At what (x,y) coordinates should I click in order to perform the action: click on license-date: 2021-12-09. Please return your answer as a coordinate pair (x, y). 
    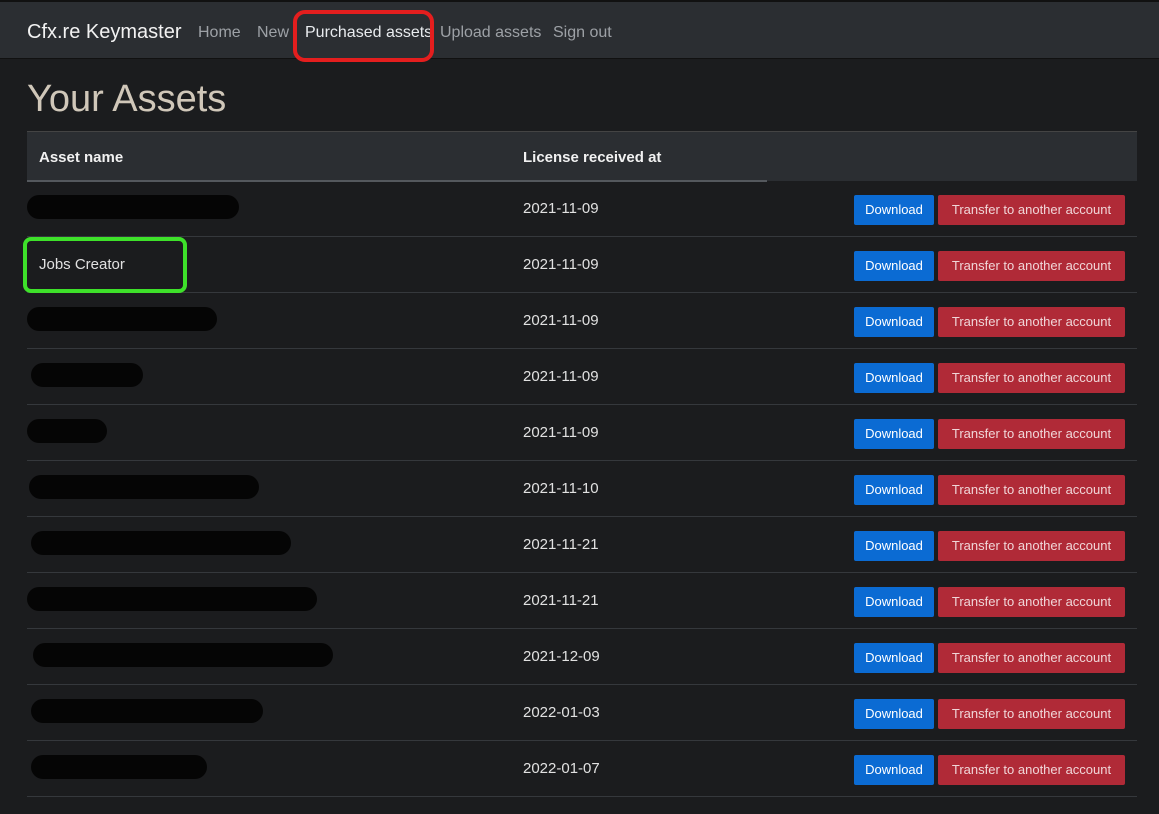
    Looking at the image, I should click on (561, 656).